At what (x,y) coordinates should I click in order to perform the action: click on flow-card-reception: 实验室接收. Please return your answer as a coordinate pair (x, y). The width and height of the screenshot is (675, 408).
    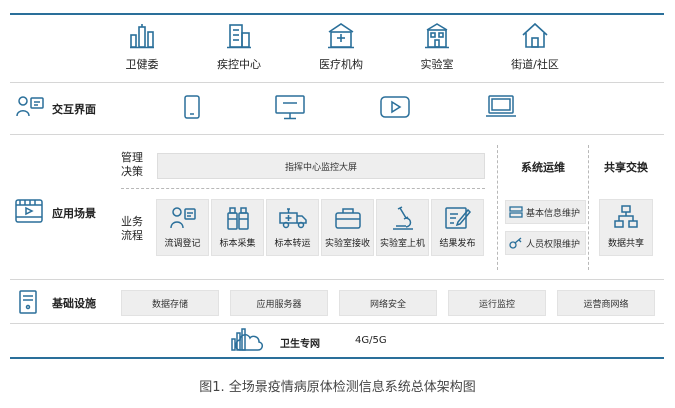
    Looking at the image, I should click on (347, 227).